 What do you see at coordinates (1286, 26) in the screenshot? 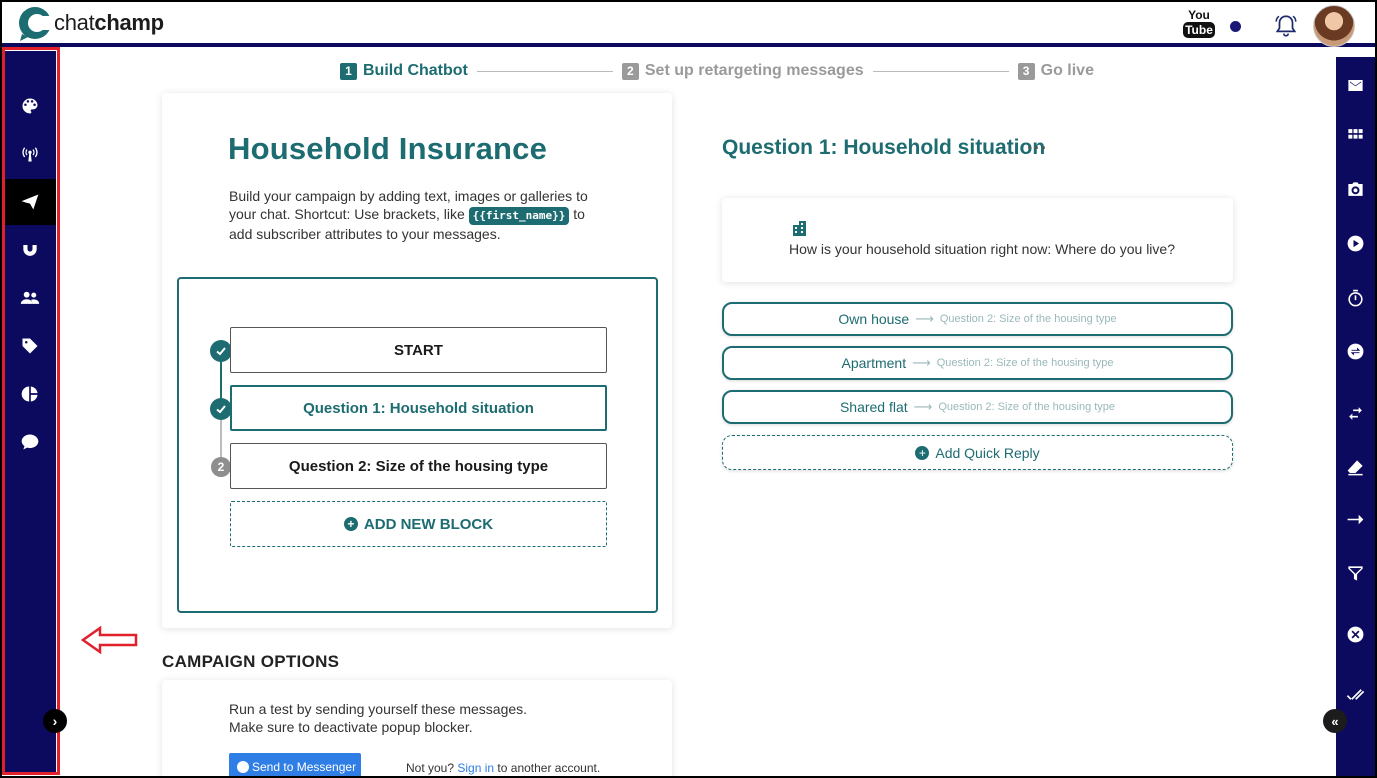
I see `bell-icon` at bounding box center [1286, 26].